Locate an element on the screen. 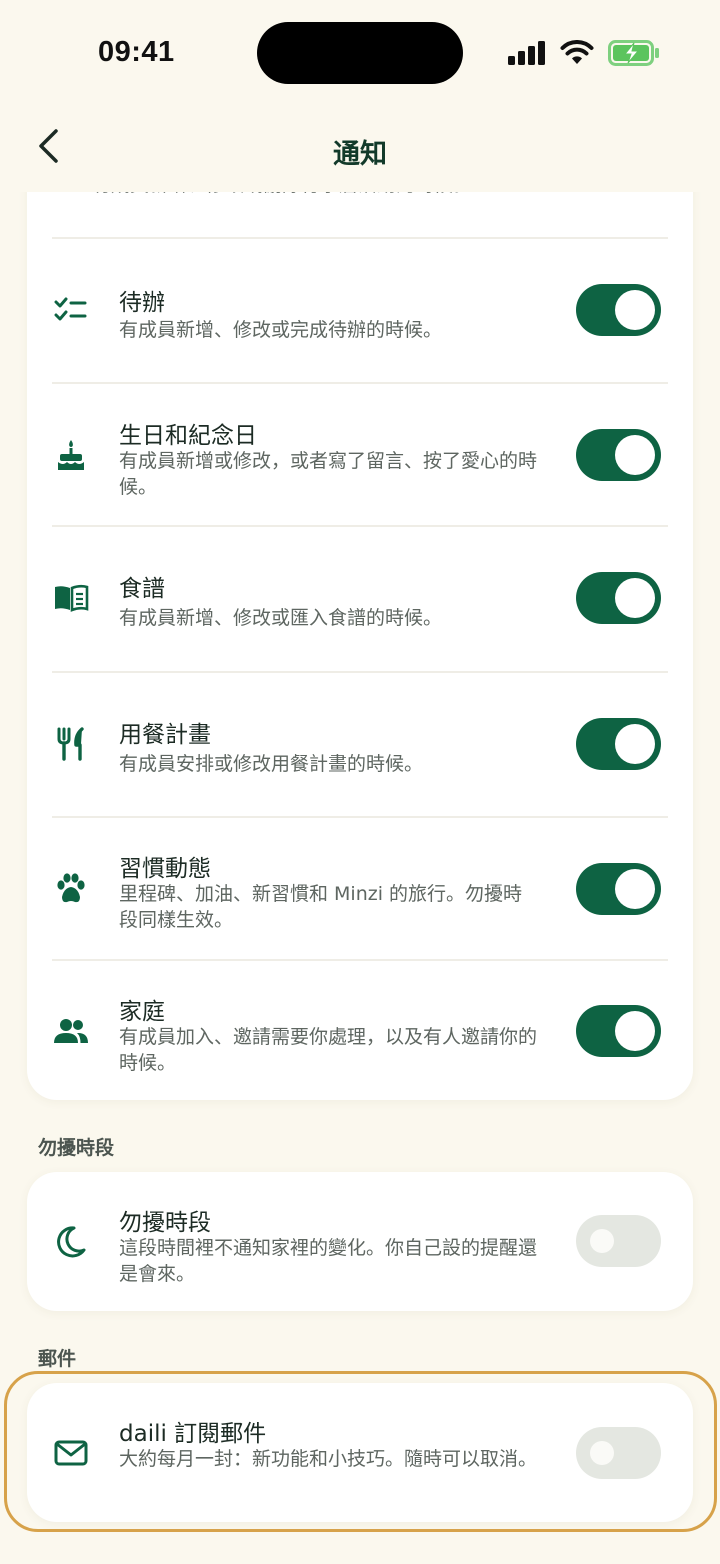 Image resolution: width=720 pixels, height=1564 pixels. recipes-toggle is located at coordinates (618, 598).